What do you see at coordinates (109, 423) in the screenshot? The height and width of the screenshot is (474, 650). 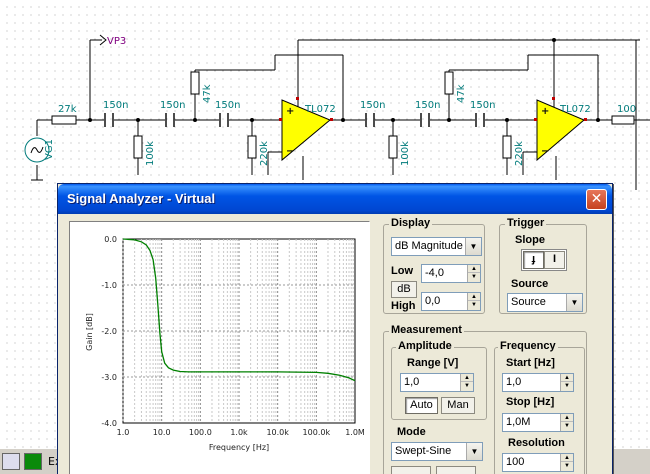 I see `y-tick-label: -4.0` at bounding box center [109, 423].